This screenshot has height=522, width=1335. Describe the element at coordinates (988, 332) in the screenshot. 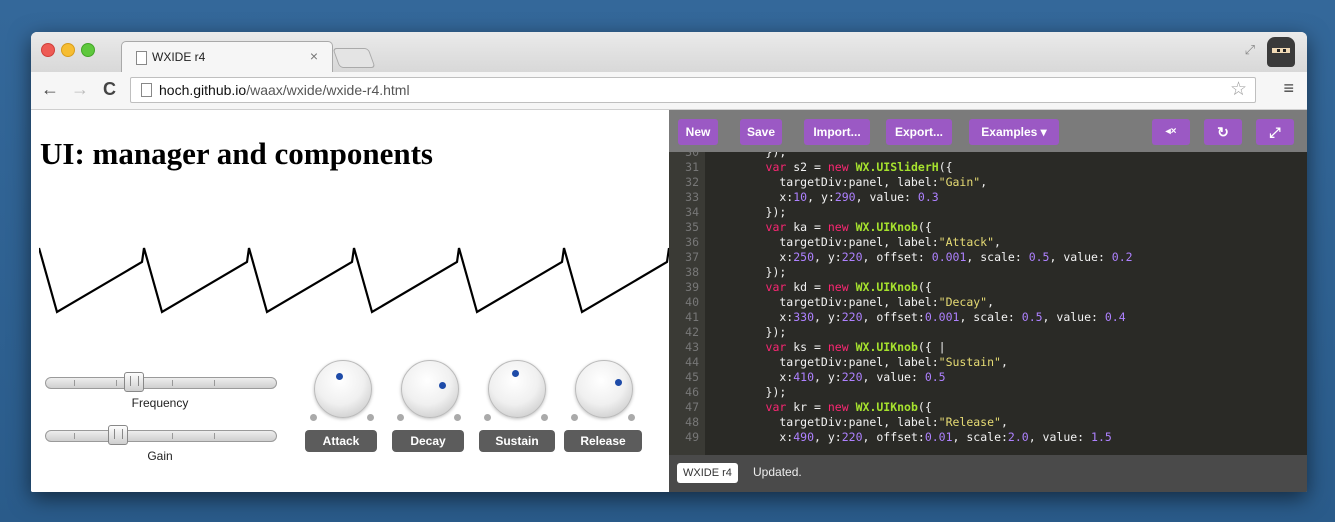

I see `code-line: 42 });` at that location.